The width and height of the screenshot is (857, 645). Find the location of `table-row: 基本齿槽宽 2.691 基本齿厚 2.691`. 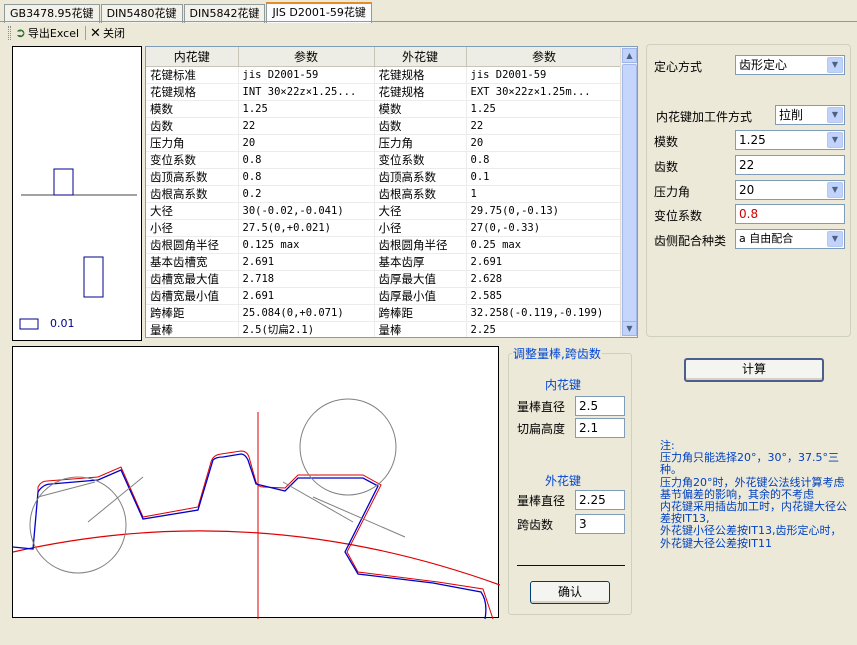

table-row: 基本齿槽宽 2.691 基本齿厚 2.691 is located at coordinates (384, 262).